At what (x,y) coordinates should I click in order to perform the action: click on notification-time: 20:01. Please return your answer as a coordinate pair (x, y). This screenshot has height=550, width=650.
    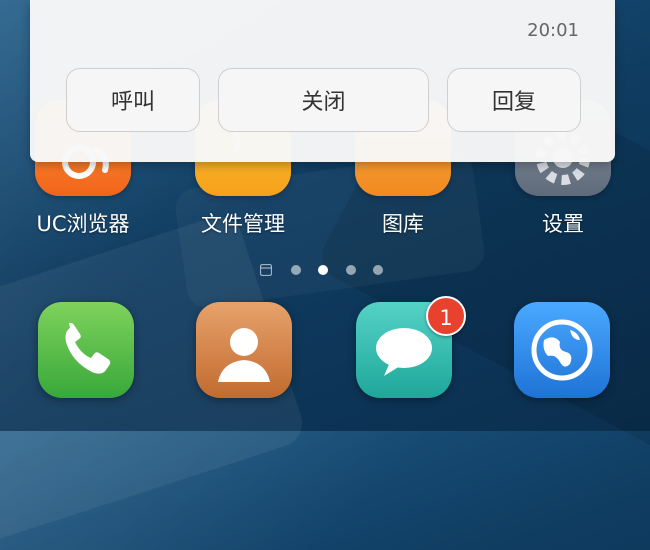
    Looking at the image, I should click on (553, 30).